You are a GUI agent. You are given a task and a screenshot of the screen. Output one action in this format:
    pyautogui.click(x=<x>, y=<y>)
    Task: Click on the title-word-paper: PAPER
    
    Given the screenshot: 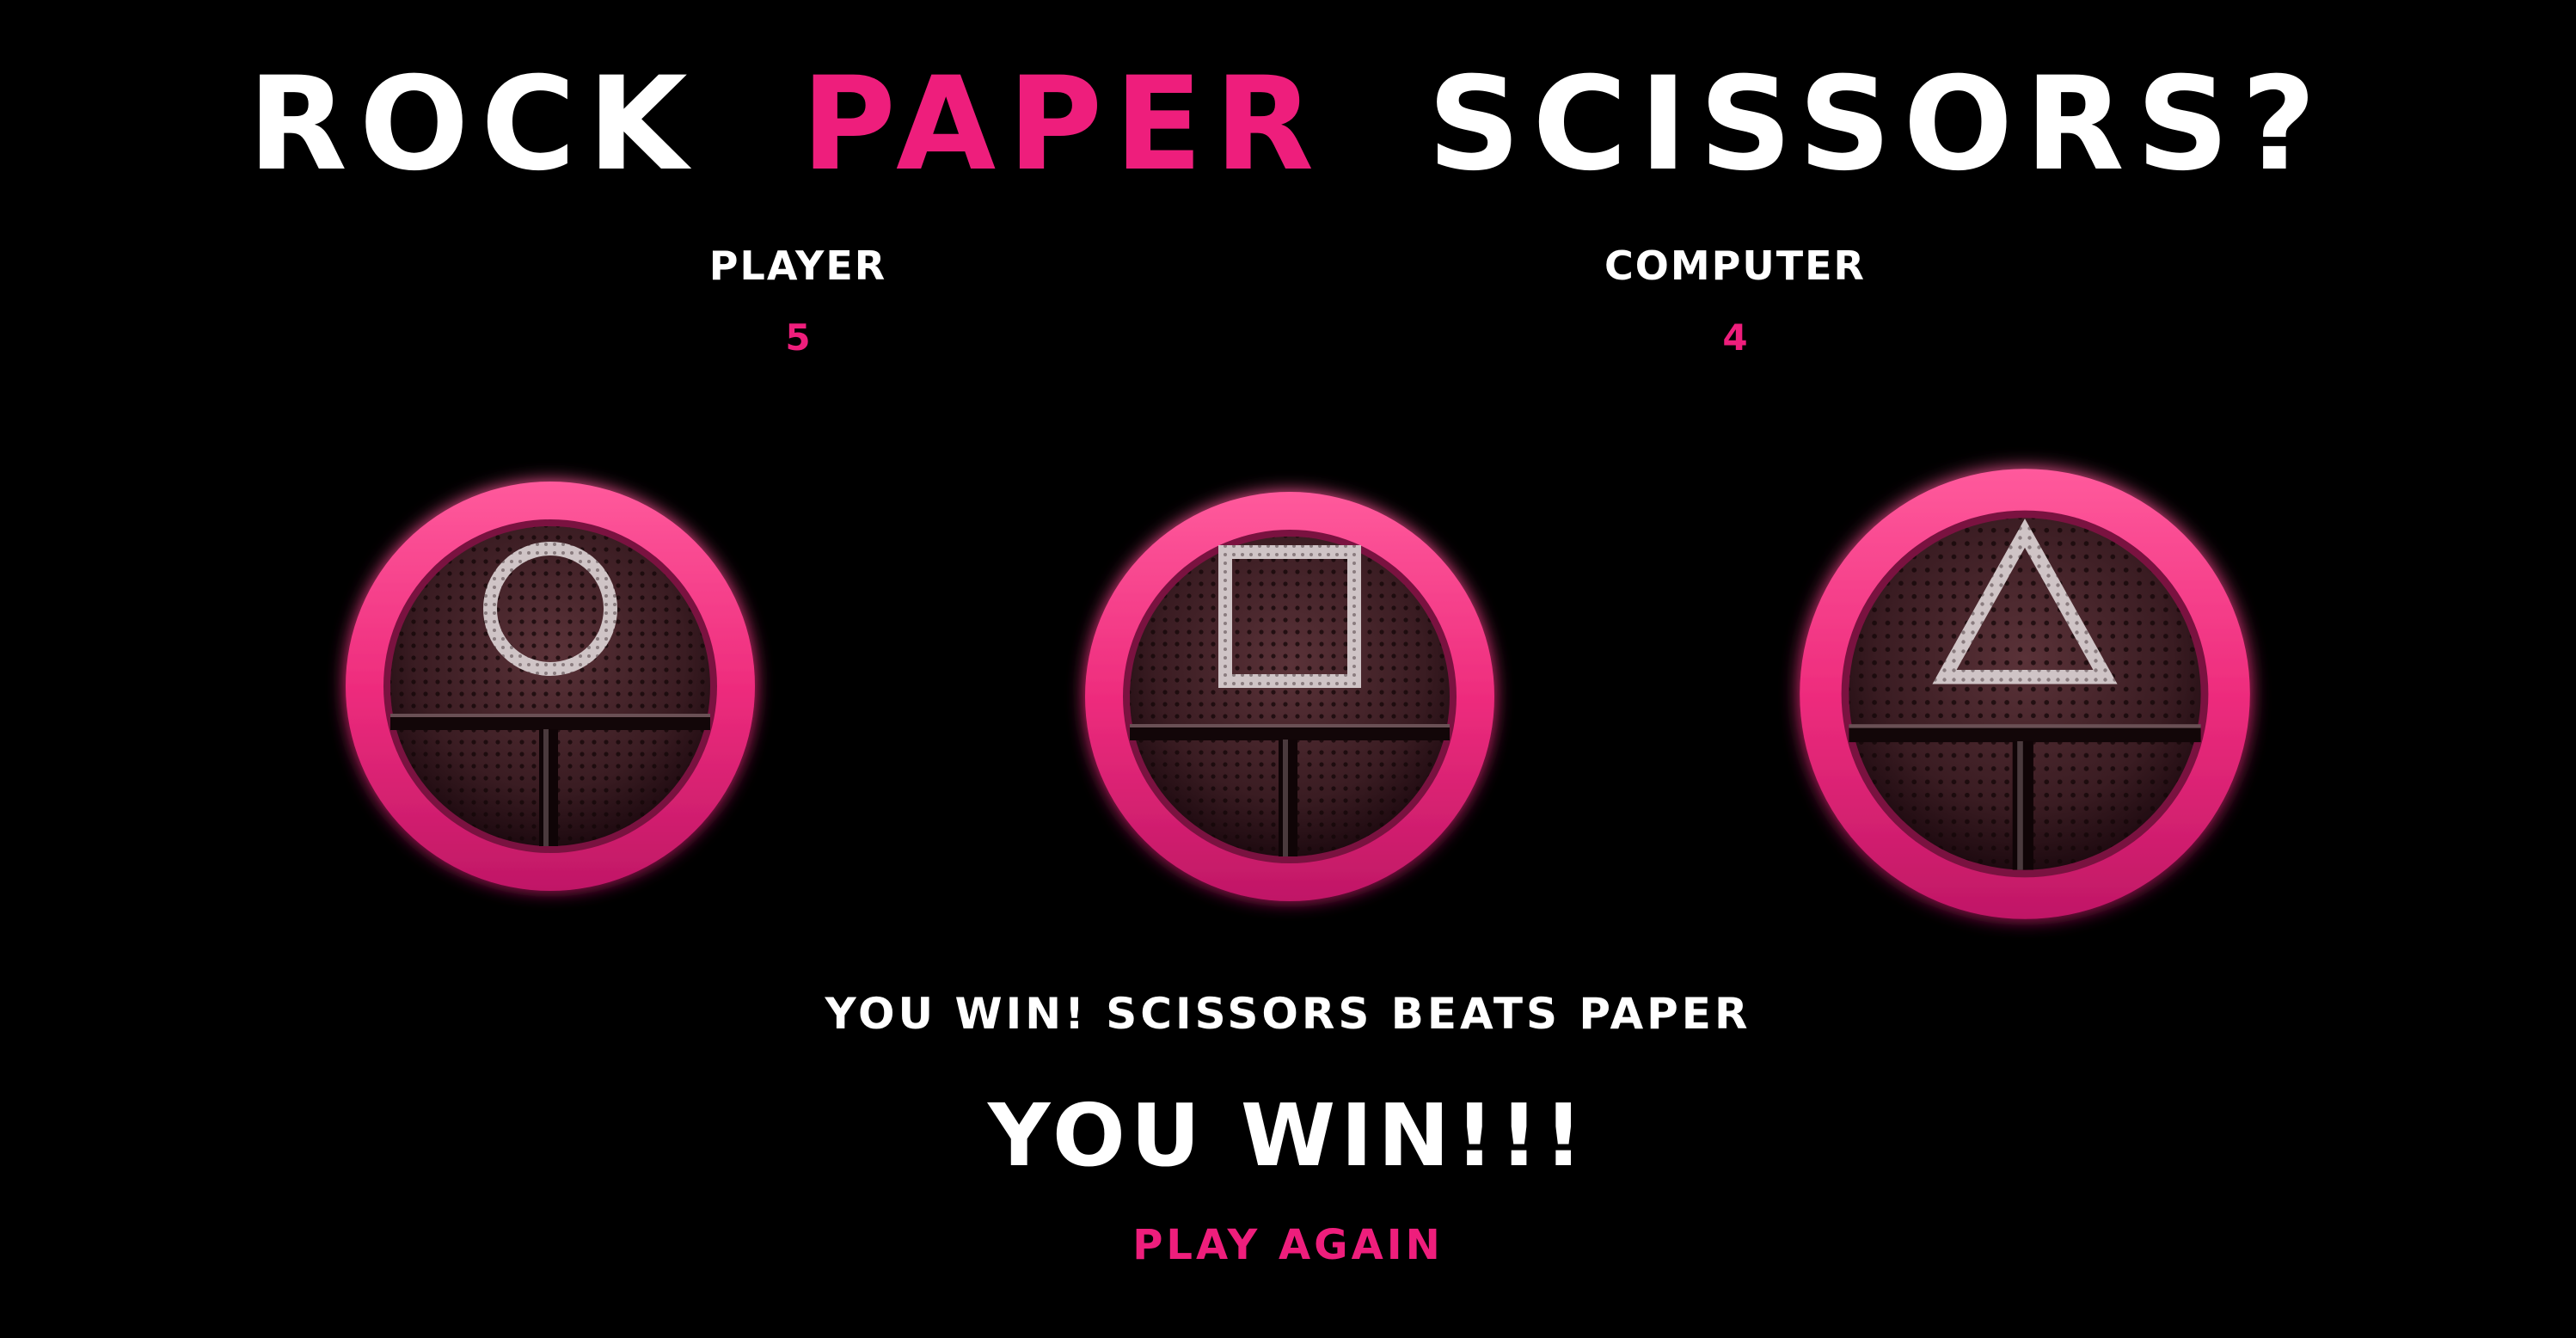 What is the action you would take?
    pyautogui.click(x=1063, y=124)
    